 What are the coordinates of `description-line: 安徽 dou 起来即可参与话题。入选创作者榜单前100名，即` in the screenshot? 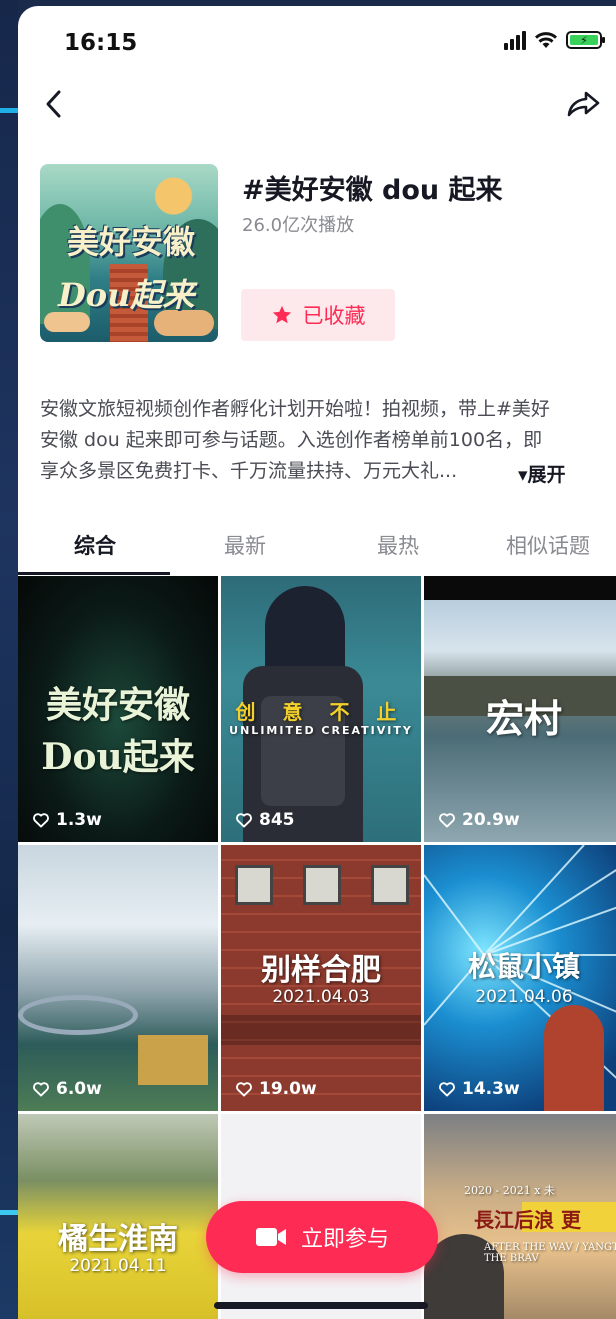 It's located at (291, 440).